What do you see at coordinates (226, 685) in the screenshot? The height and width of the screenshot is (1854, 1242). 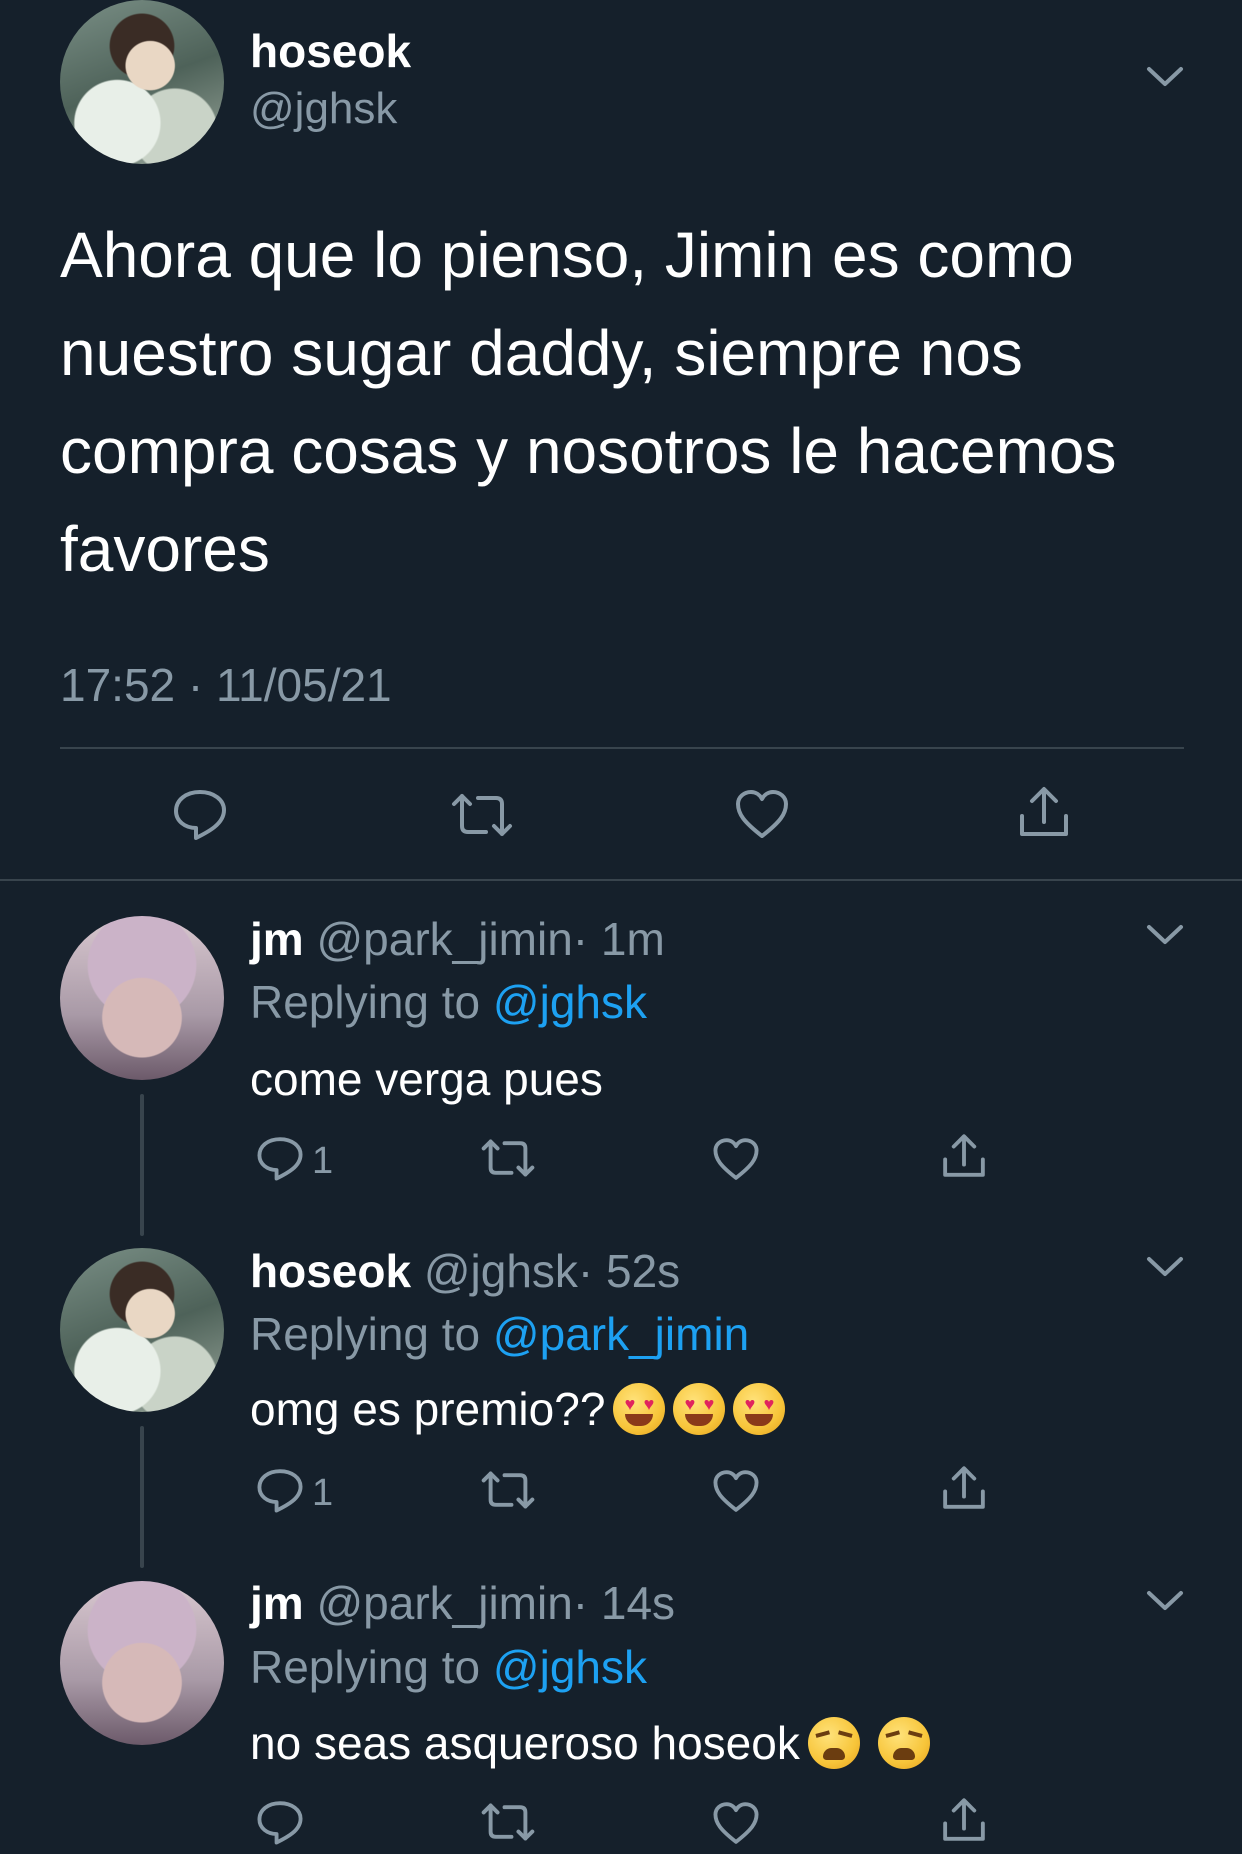 I see `tweet-timestamp: 17:52 · 11/05/21` at bounding box center [226, 685].